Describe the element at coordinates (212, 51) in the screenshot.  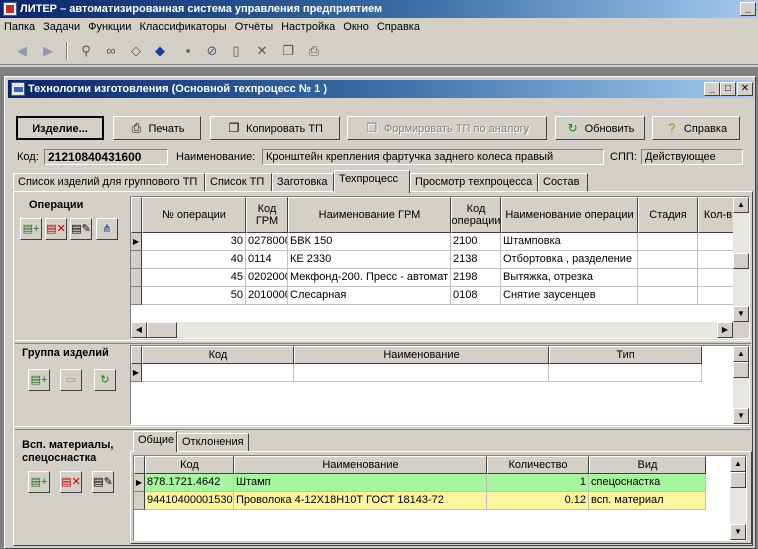
I see `cancel-icon: ⊘` at that location.